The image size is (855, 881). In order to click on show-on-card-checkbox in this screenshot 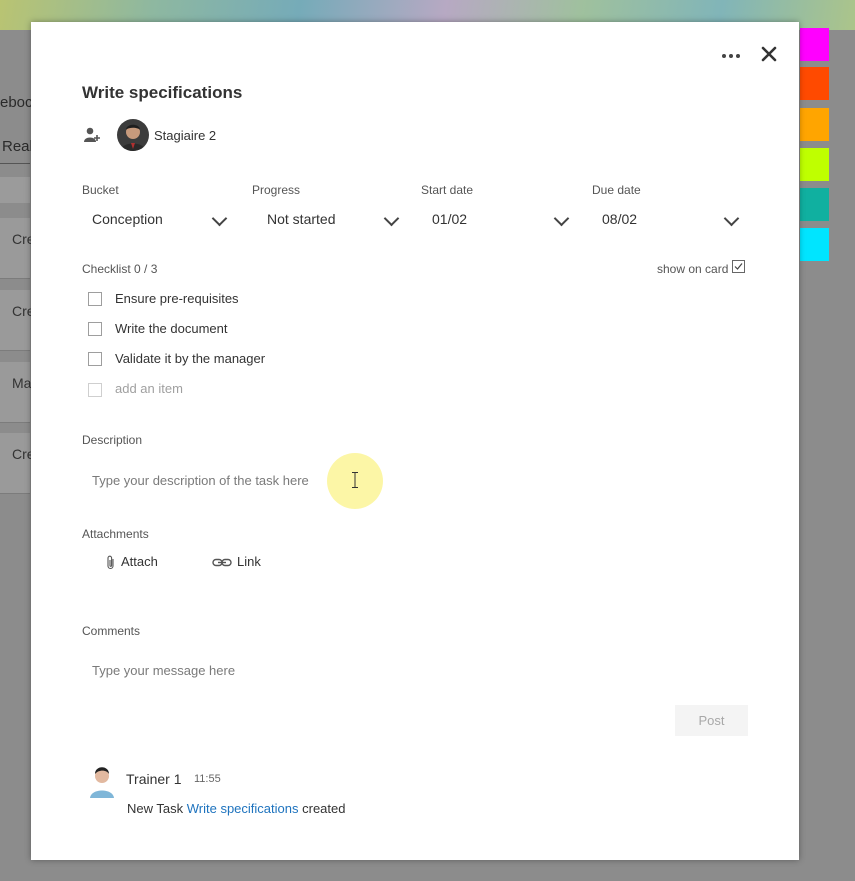, I will do `click(738, 266)`.